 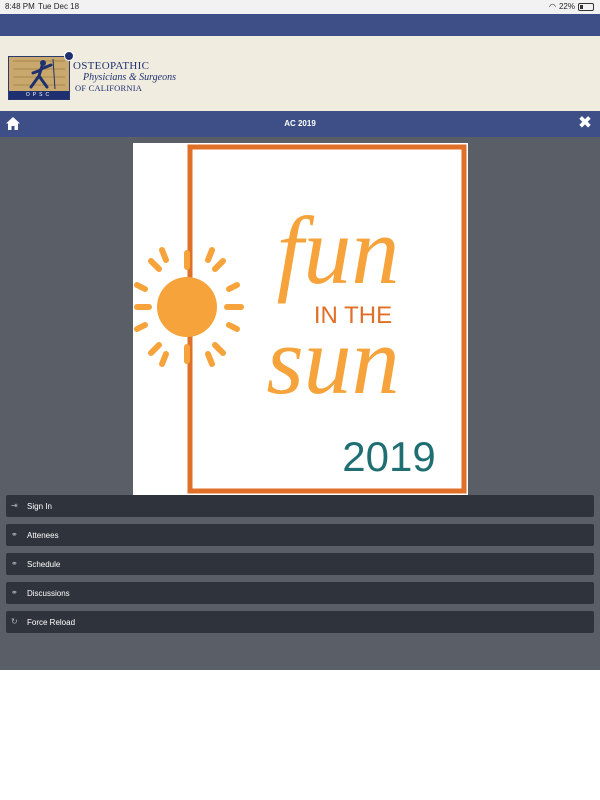 I want to click on menu-item-sign-in: ⇥ Sign In, so click(x=300, y=506).